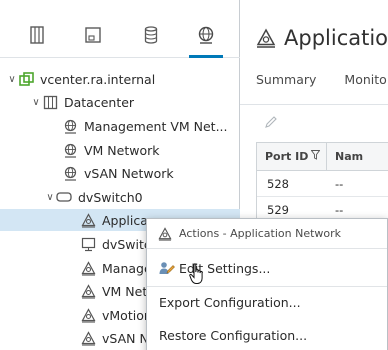  What do you see at coordinates (127, 315) in the screenshot?
I see `tree-item-label: vMotion` at bounding box center [127, 315].